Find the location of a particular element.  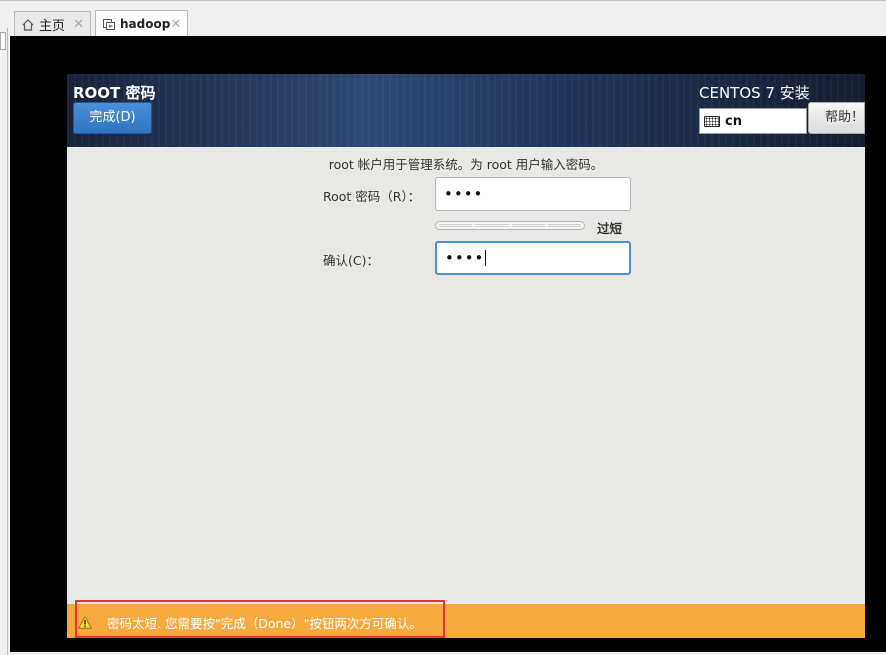

tab-label: 主页 is located at coordinates (52, 26).